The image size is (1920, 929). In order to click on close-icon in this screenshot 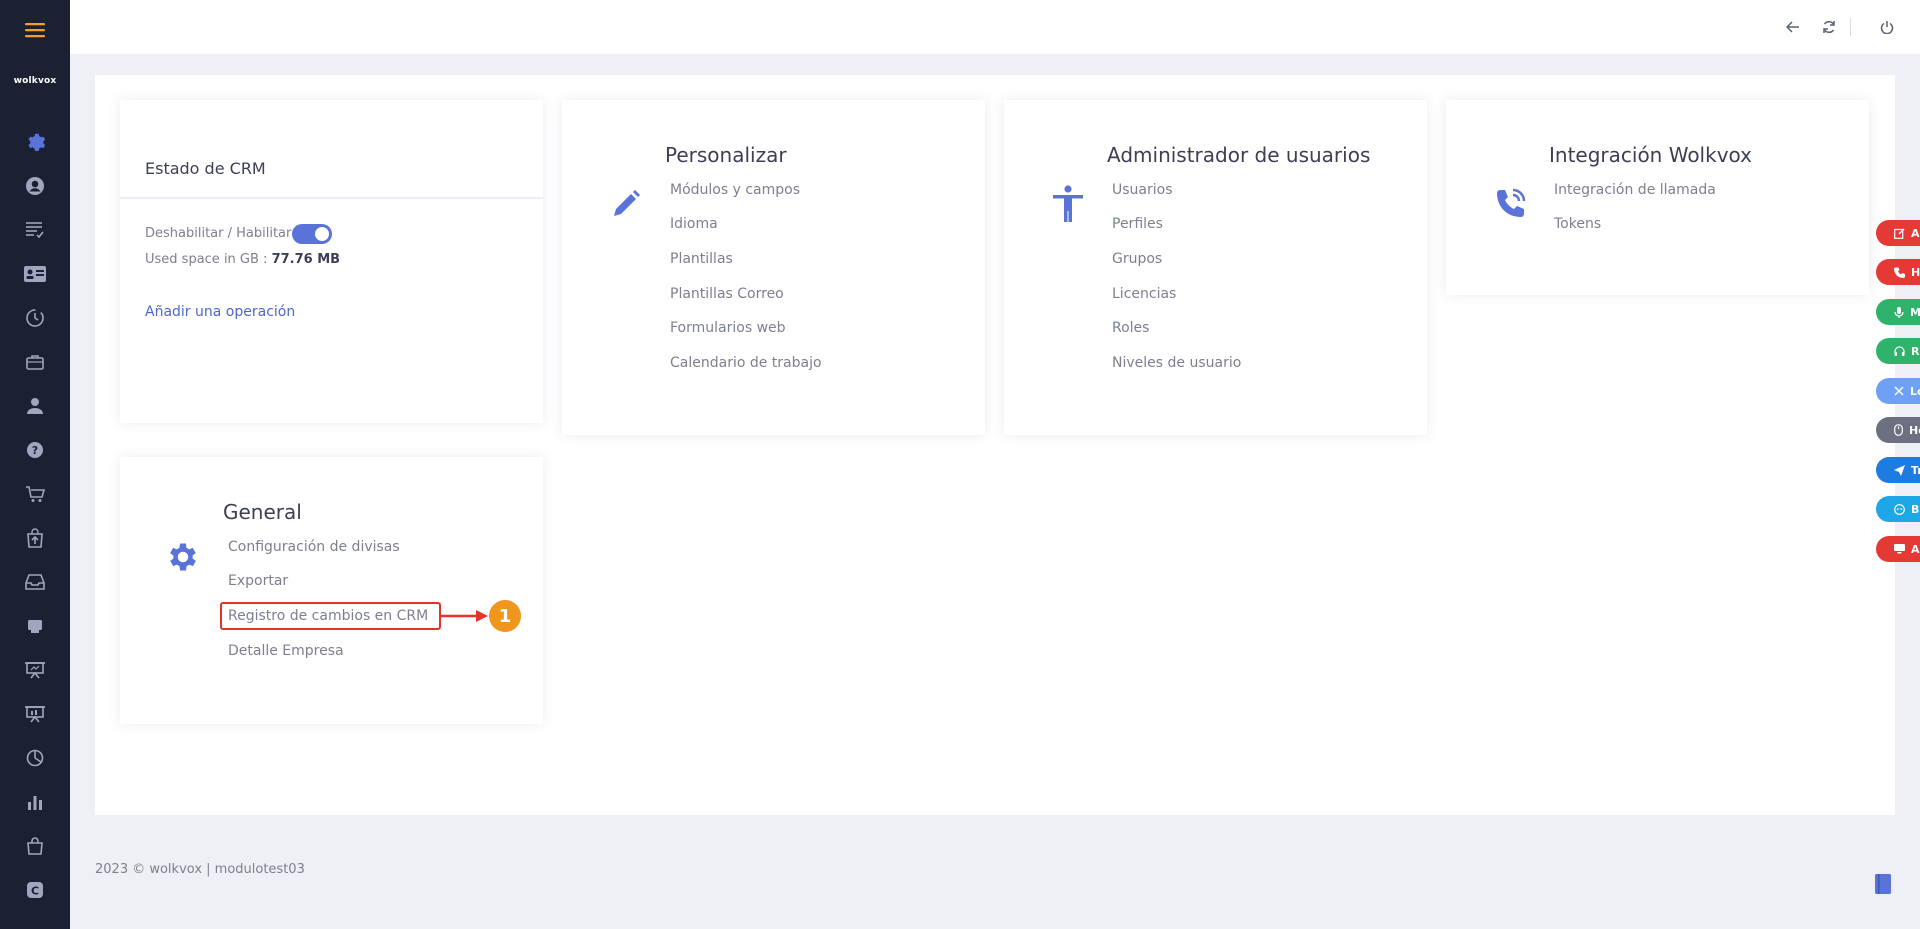, I will do `click(1899, 391)`.